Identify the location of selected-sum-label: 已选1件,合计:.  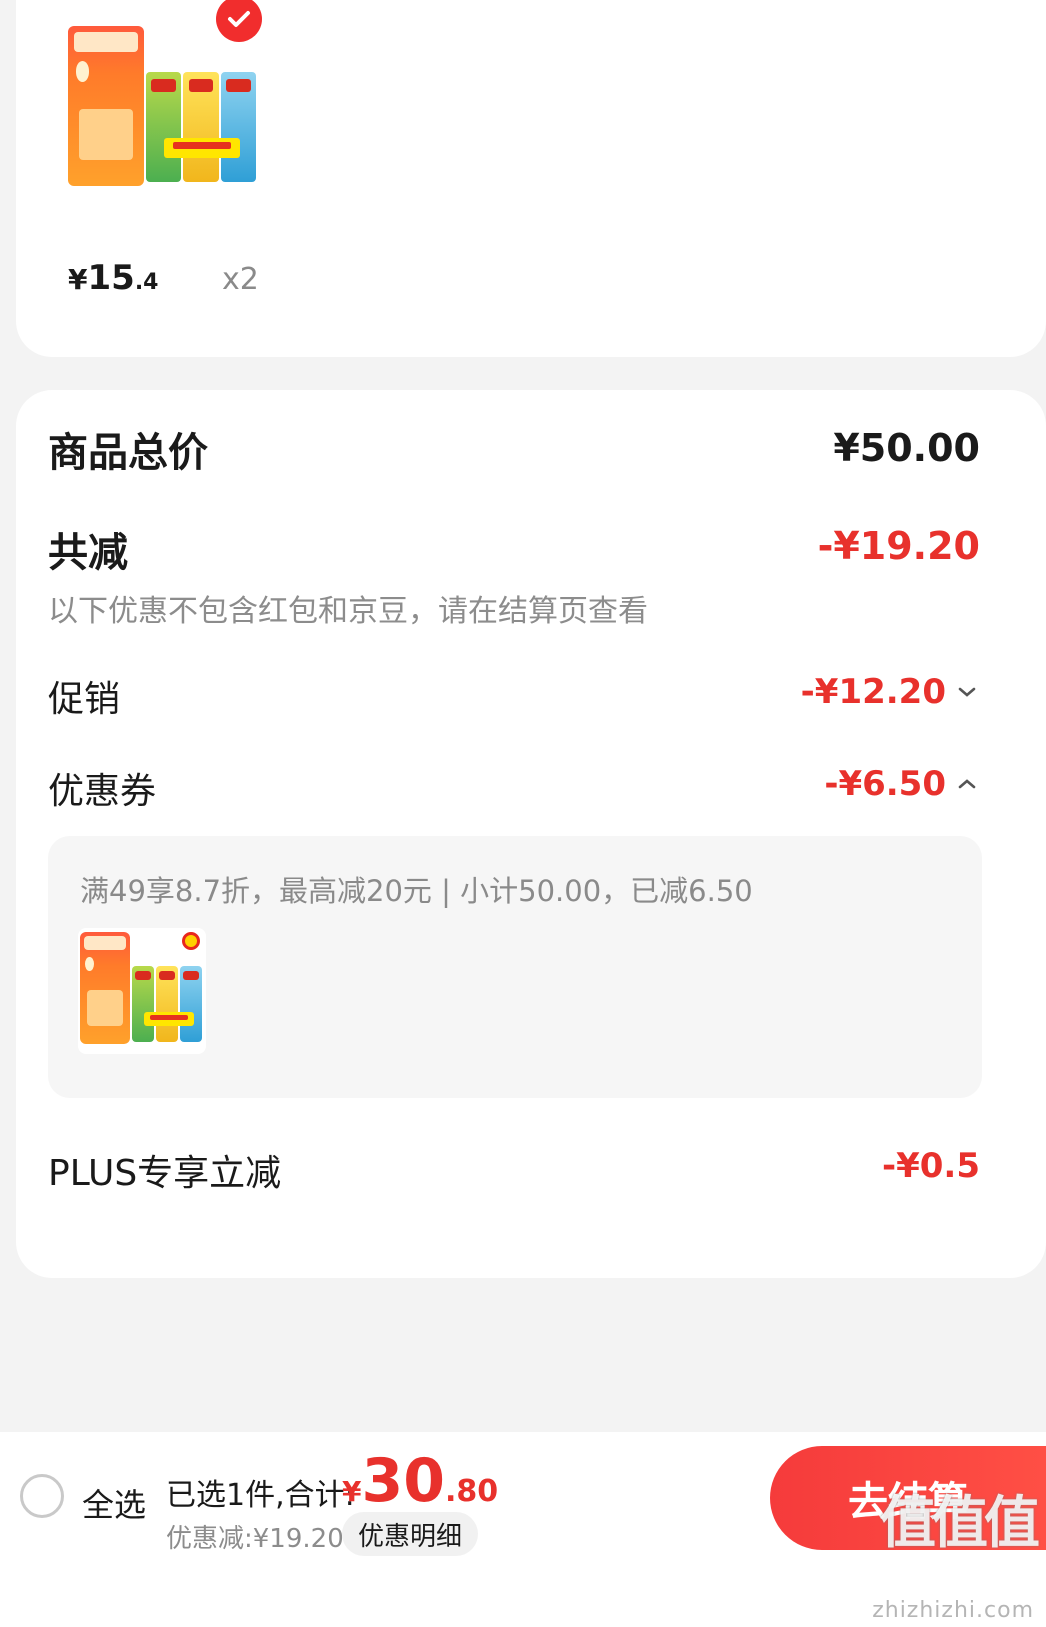
(260, 1495).